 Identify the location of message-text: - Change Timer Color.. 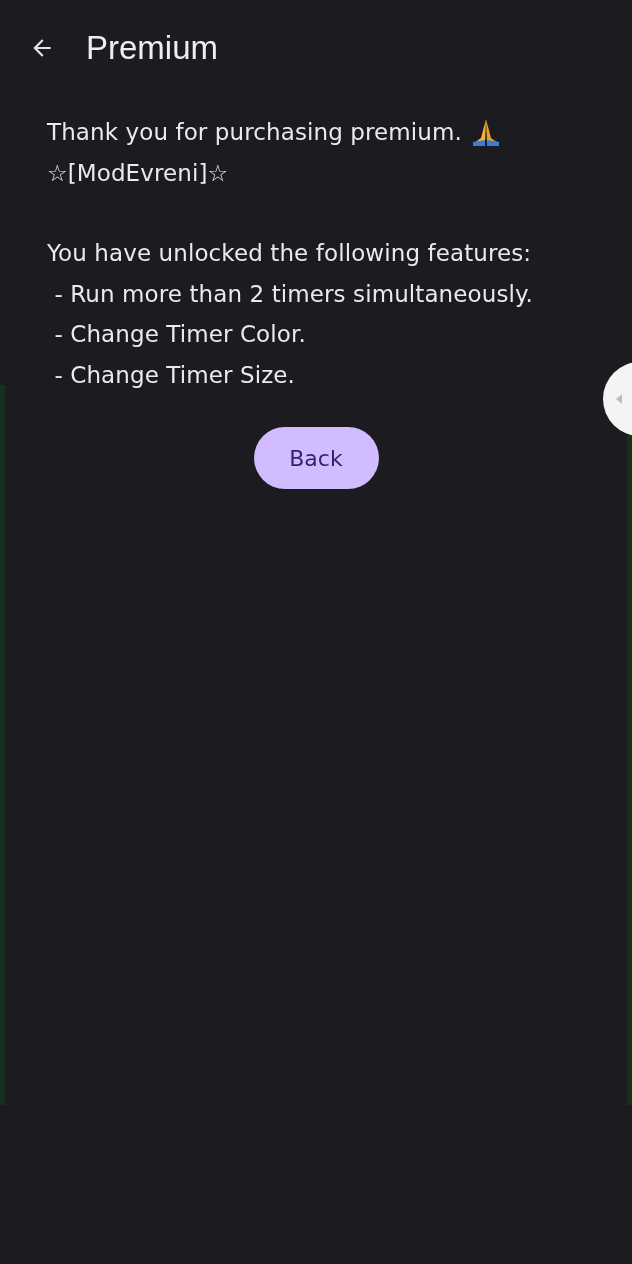
(179, 334).